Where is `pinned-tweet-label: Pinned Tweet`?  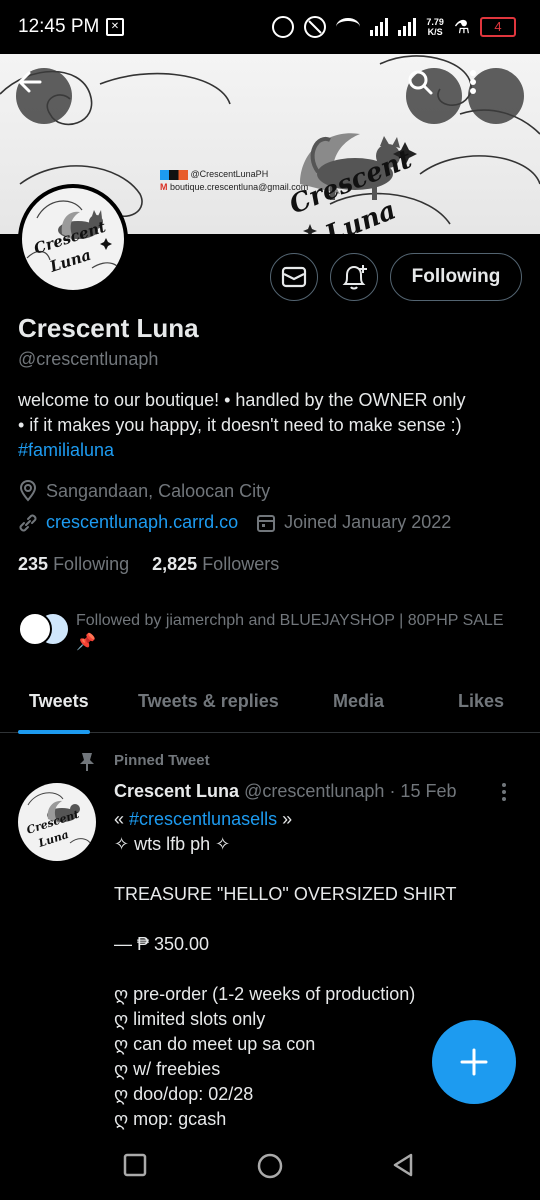 pinned-tweet-label: Pinned Tweet is located at coordinates (162, 760).